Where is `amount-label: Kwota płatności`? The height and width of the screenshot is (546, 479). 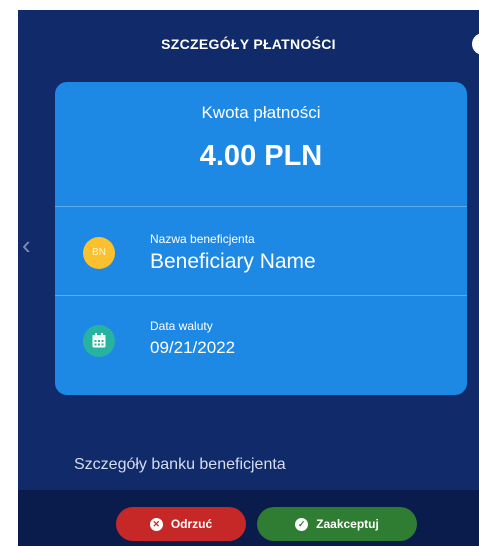 amount-label: Kwota płatności is located at coordinates (261, 112).